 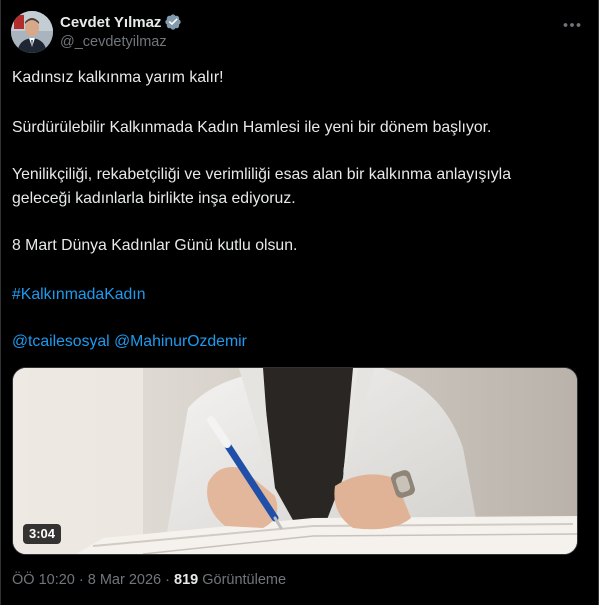 I want to click on tweet-meta: ÖÖ 10:20 · 8 Mar 2026 · 819 Görüntüleme, so click(x=149, y=580).